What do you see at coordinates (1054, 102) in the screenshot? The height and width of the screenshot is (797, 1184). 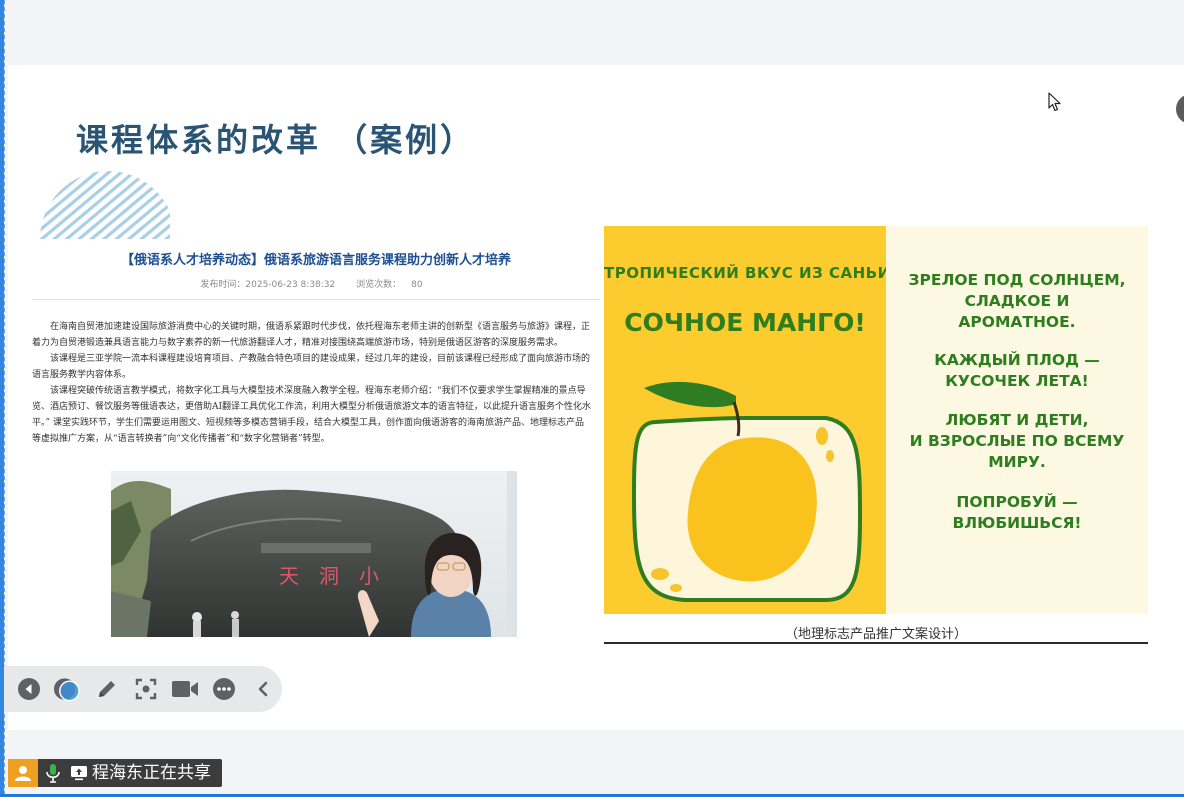 I see `mouse-cursor-icon` at bounding box center [1054, 102].